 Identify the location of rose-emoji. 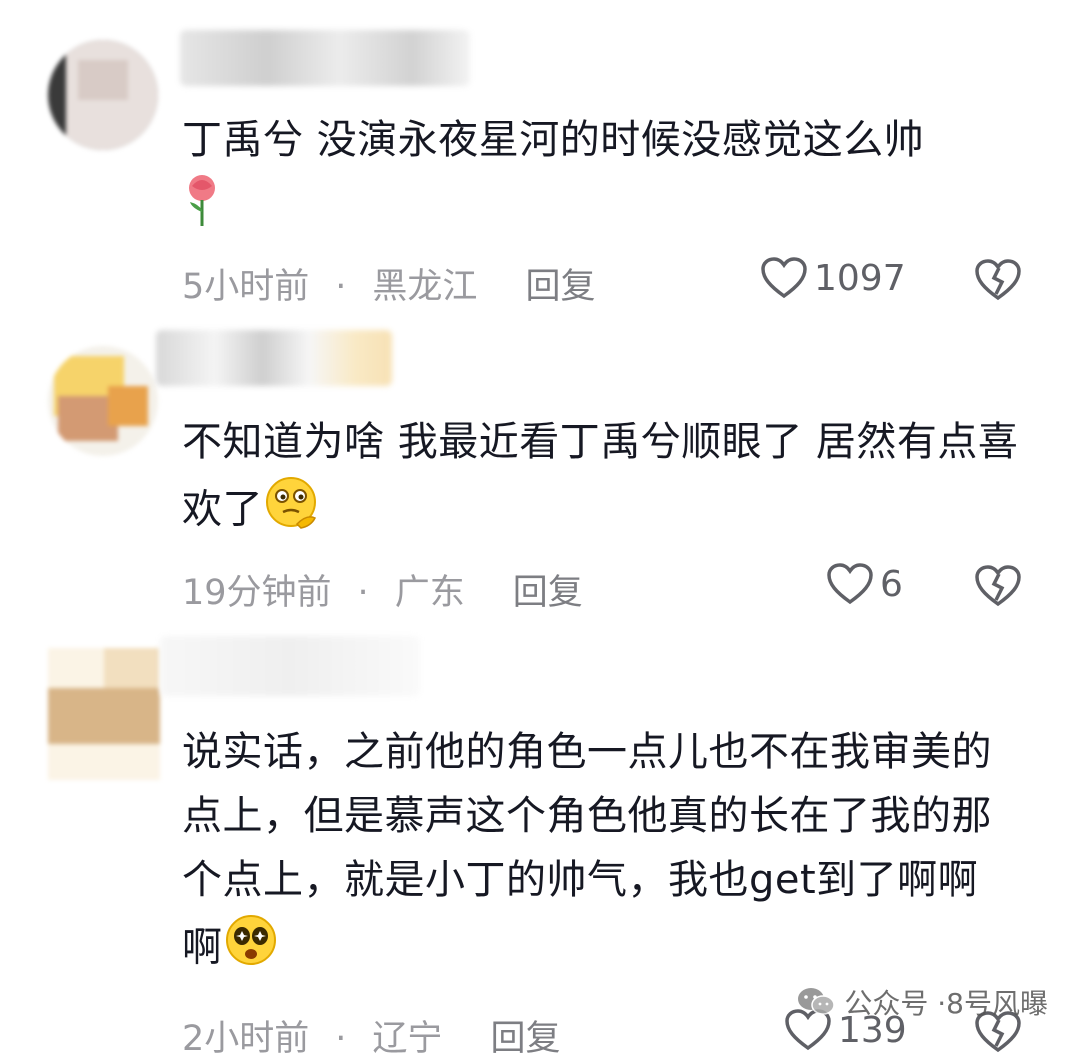
(202, 209).